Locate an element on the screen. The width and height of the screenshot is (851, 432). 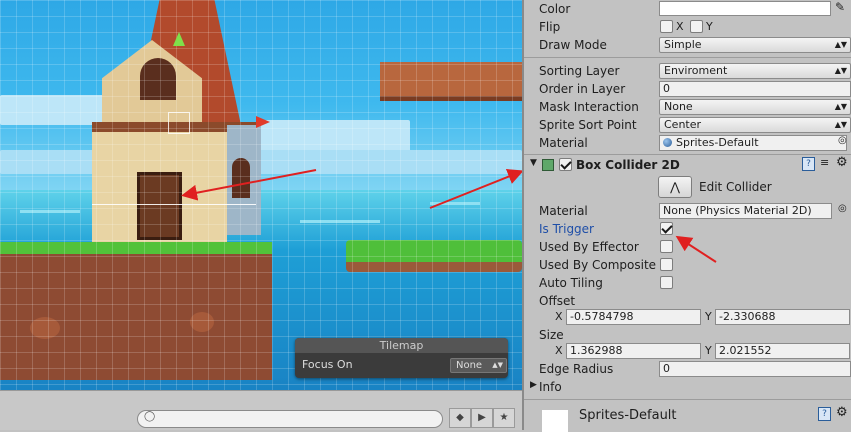
is-trigger-checkbox is located at coordinates (666, 228).